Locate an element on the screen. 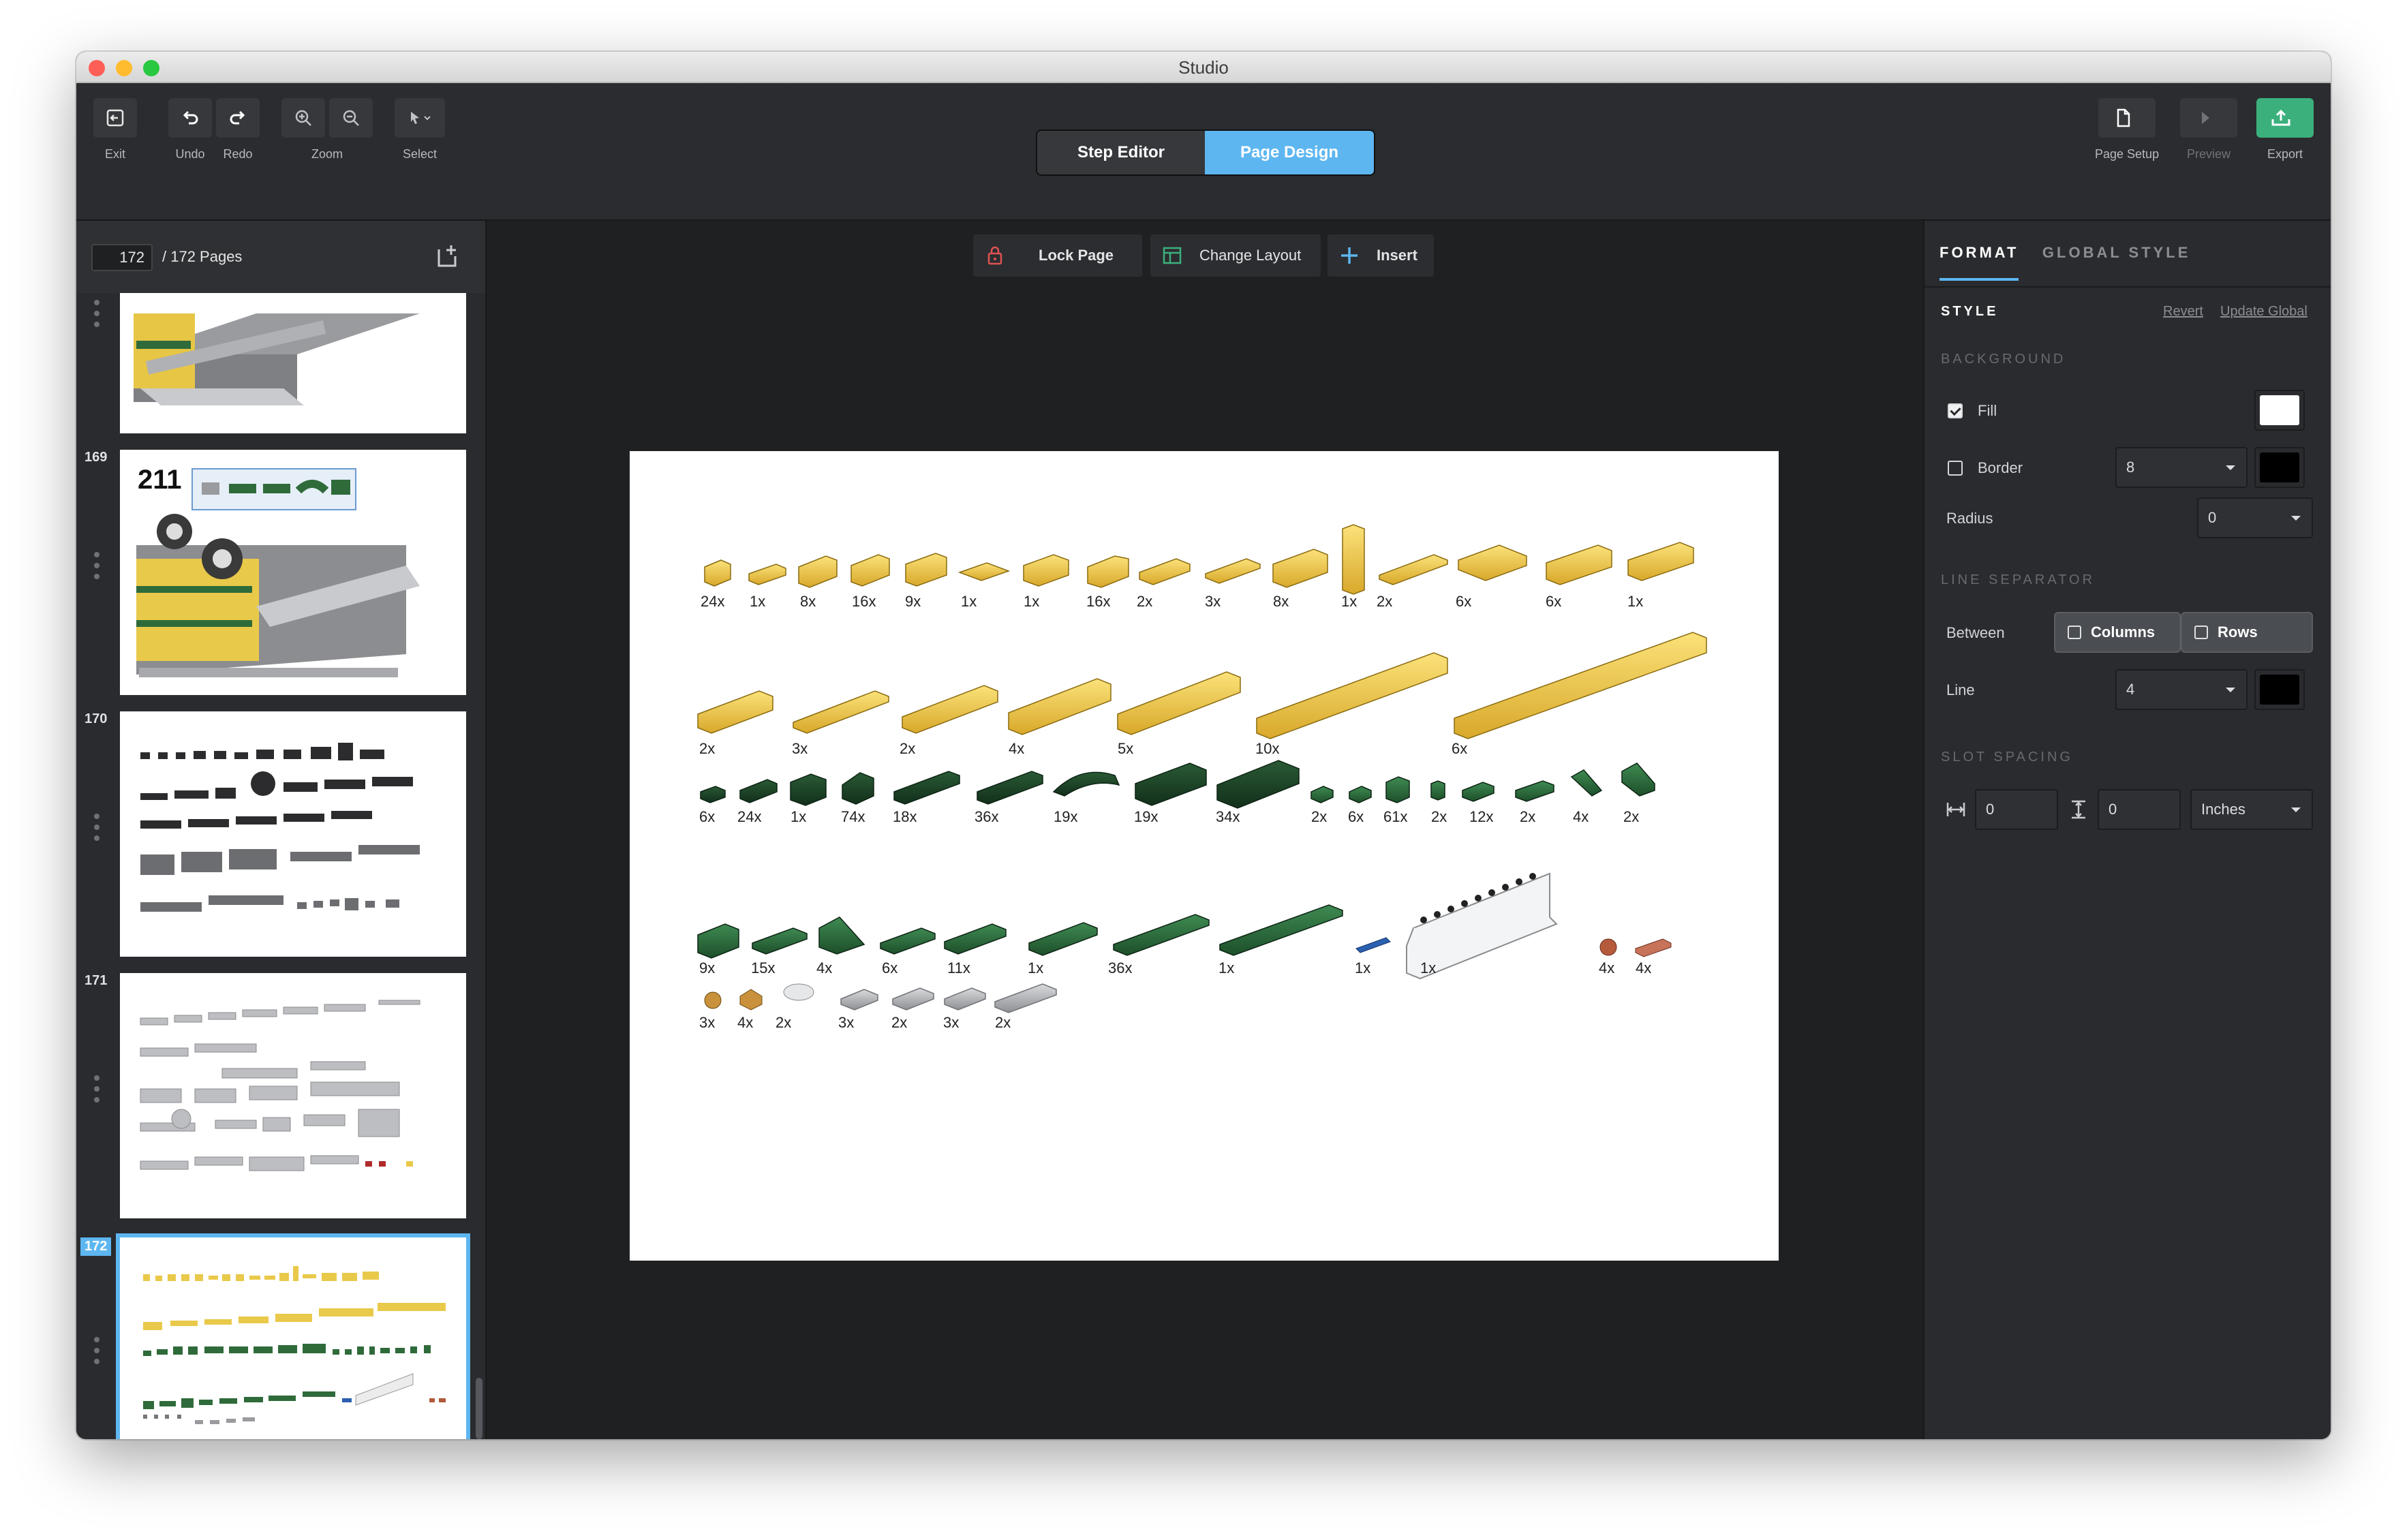 The image size is (2407, 1540). exit-icon is located at coordinates (115, 118).